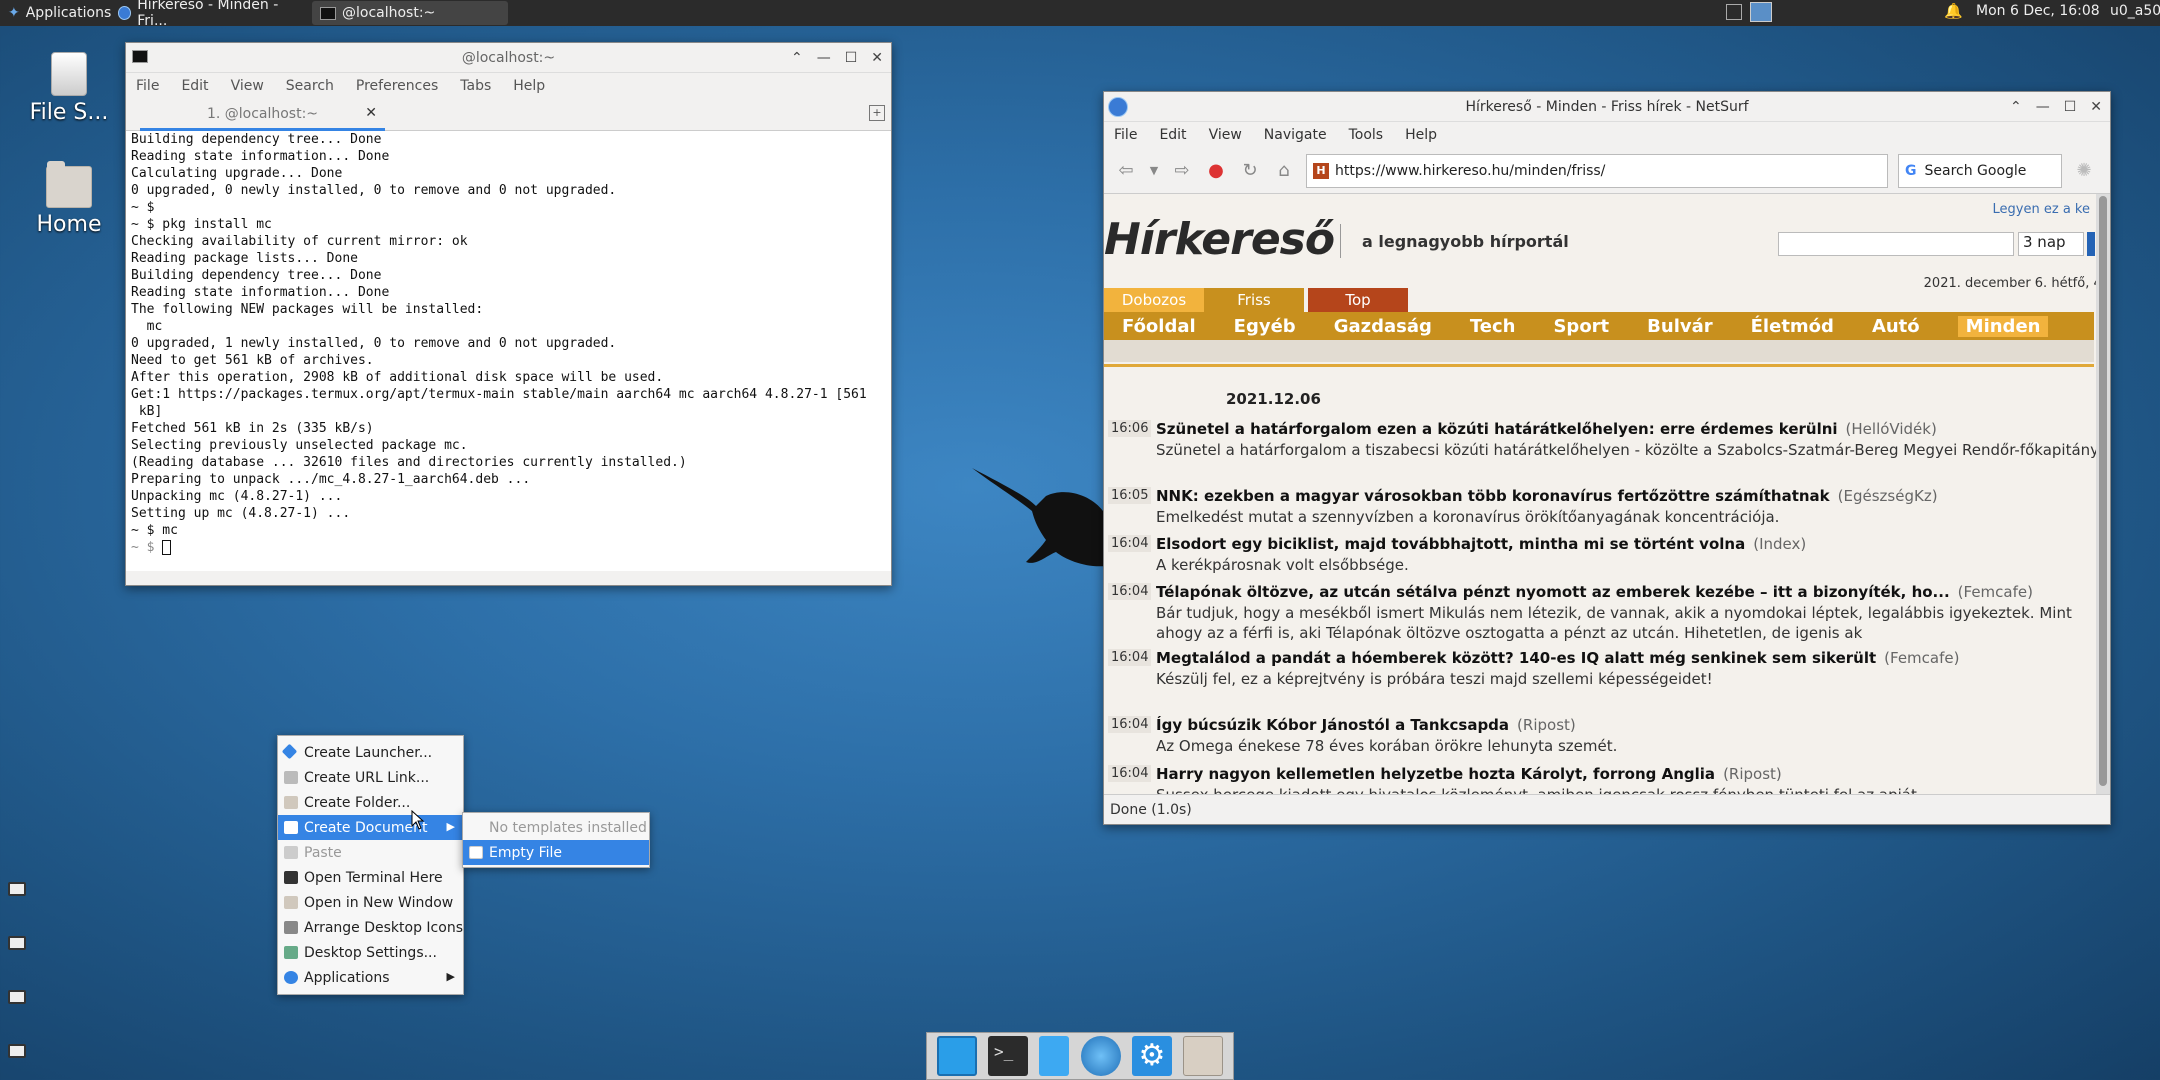 Image resolution: width=2160 pixels, height=1080 pixels. What do you see at coordinates (370, 827) in the screenshot?
I see `menu-create-document: Create Document ▶` at bounding box center [370, 827].